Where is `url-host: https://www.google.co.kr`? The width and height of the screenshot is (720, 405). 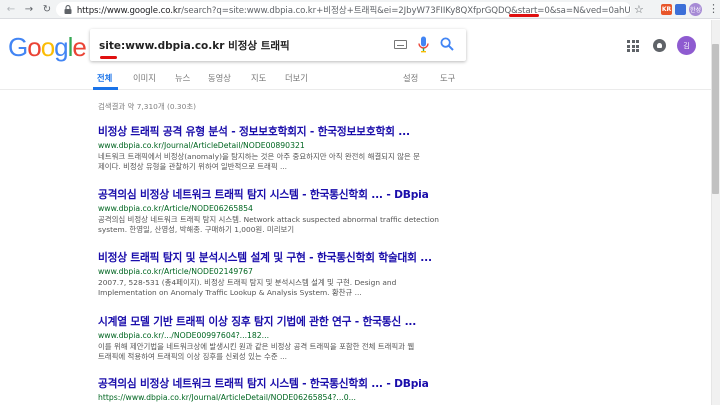
url-host: https://www.google.co.kr is located at coordinates (129, 10).